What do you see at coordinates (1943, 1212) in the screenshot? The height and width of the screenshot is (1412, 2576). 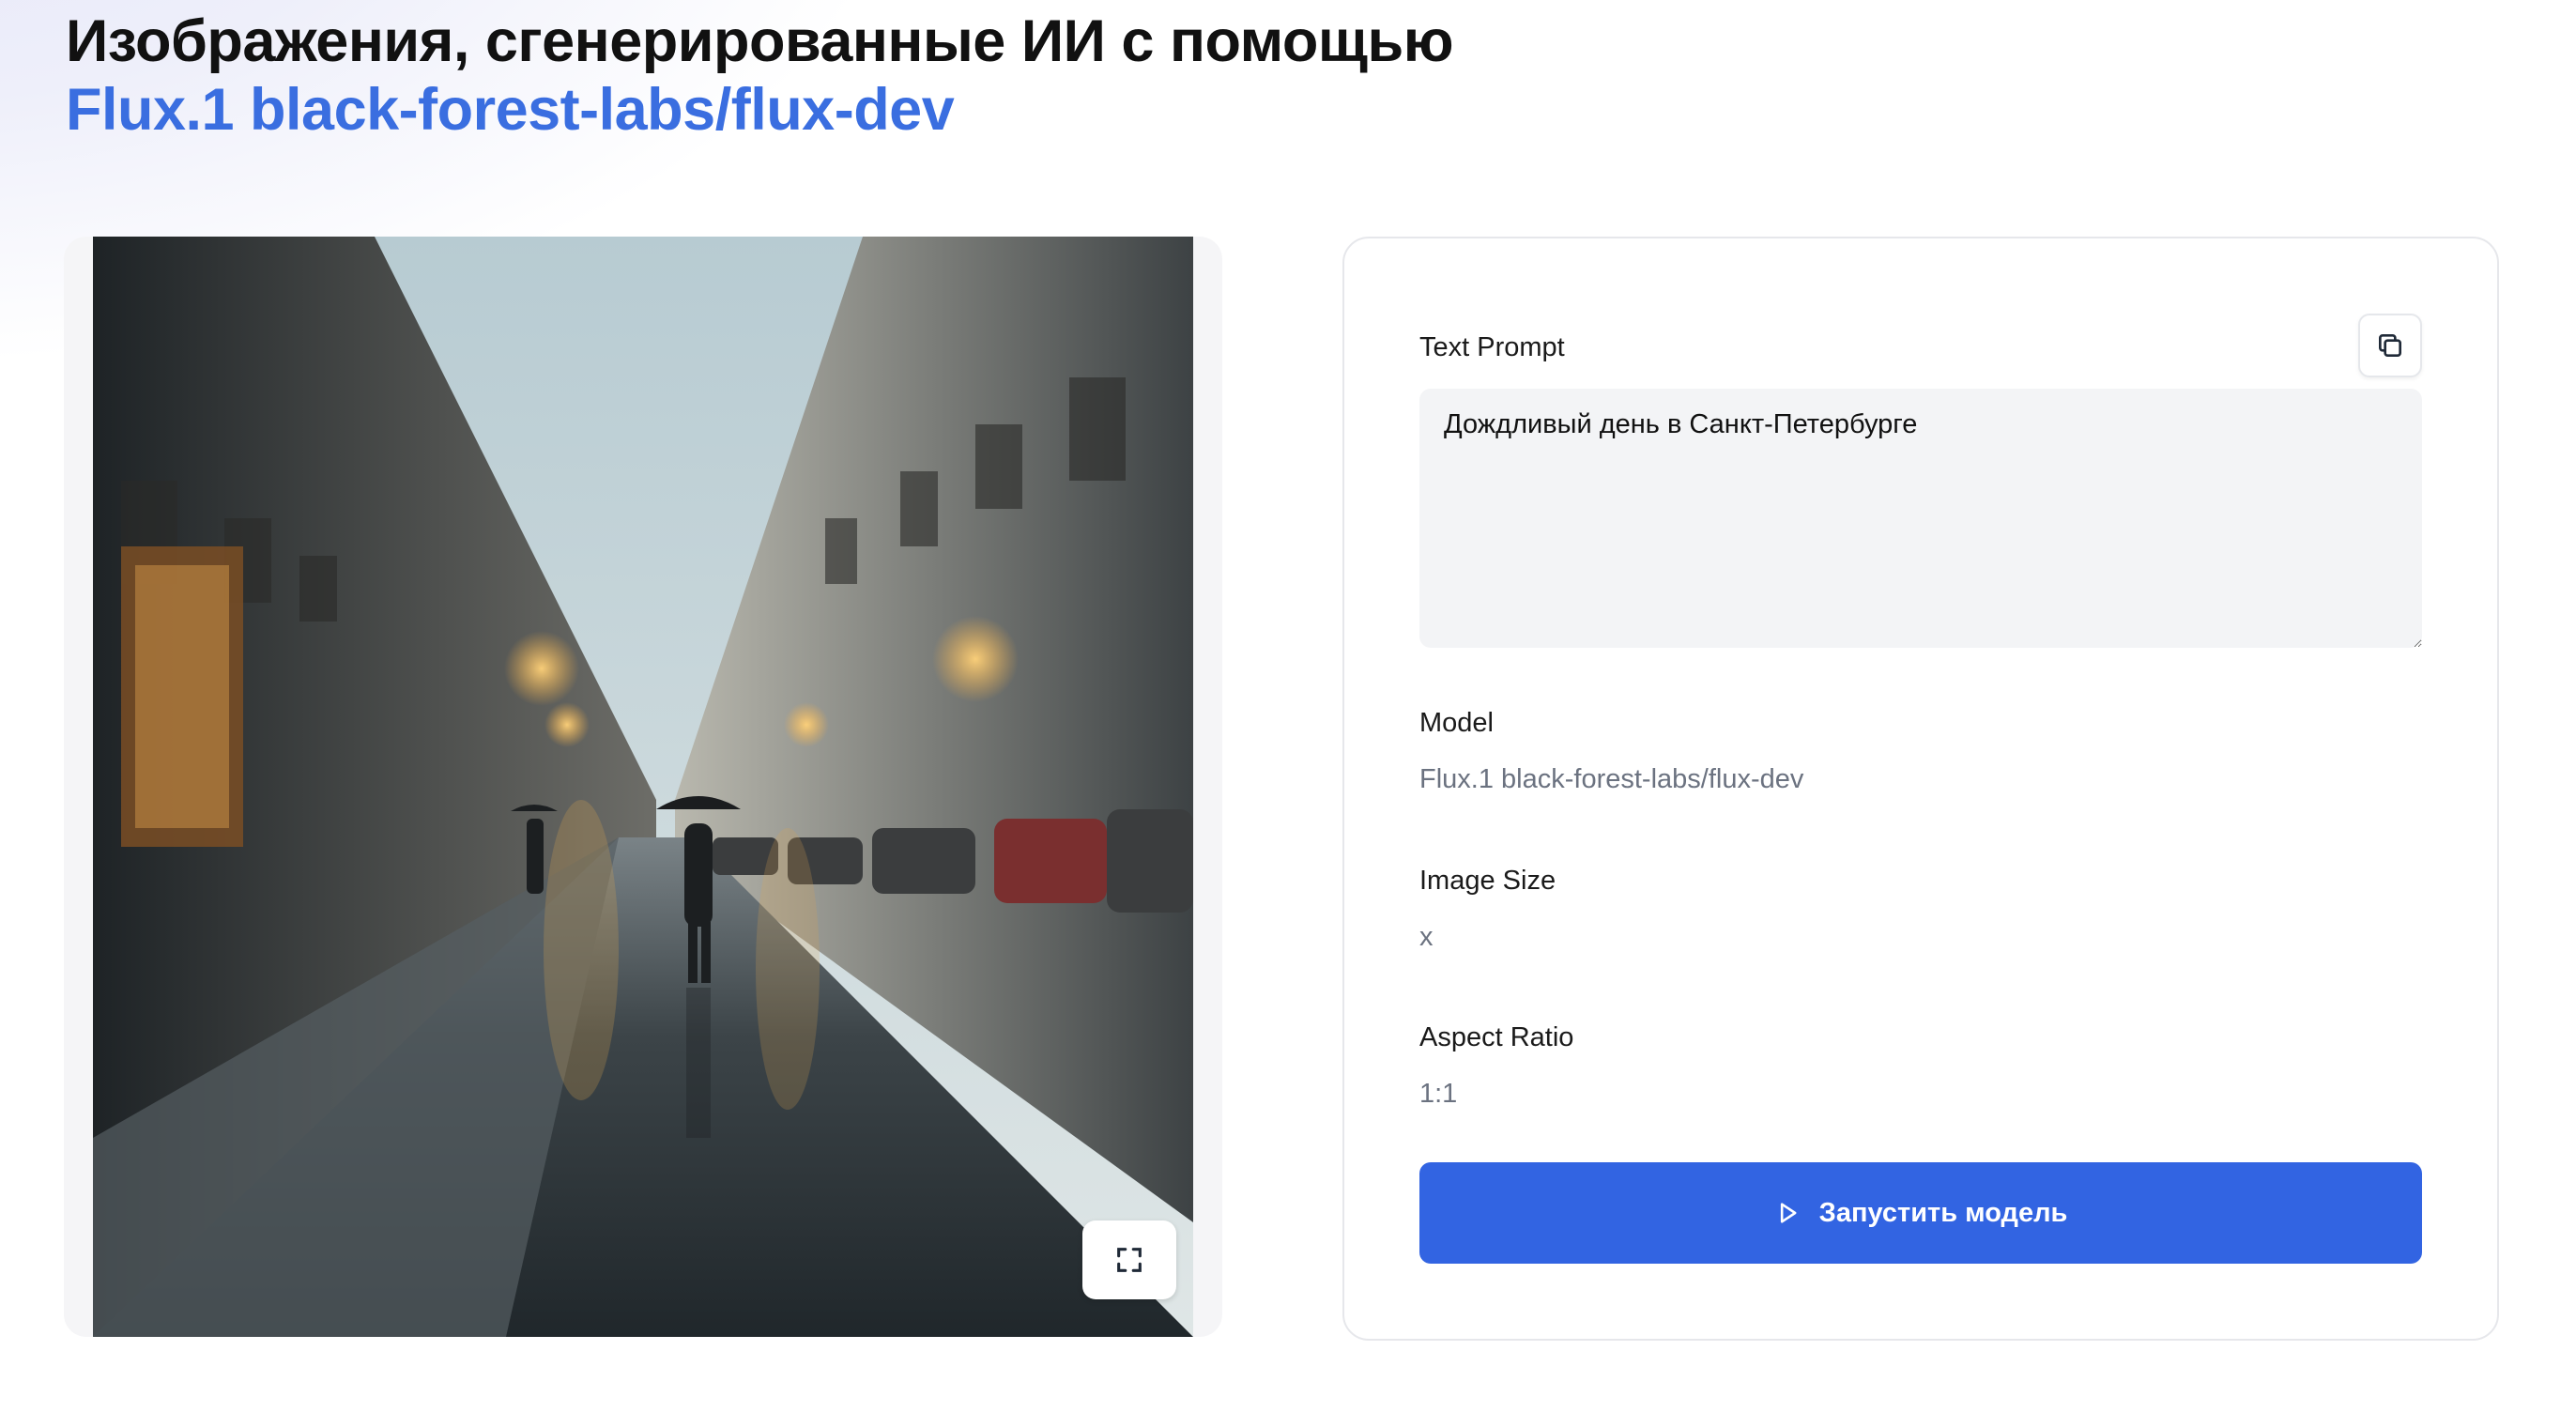 I see `run-model-label: Запустить модель` at bounding box center [1943, 1212].